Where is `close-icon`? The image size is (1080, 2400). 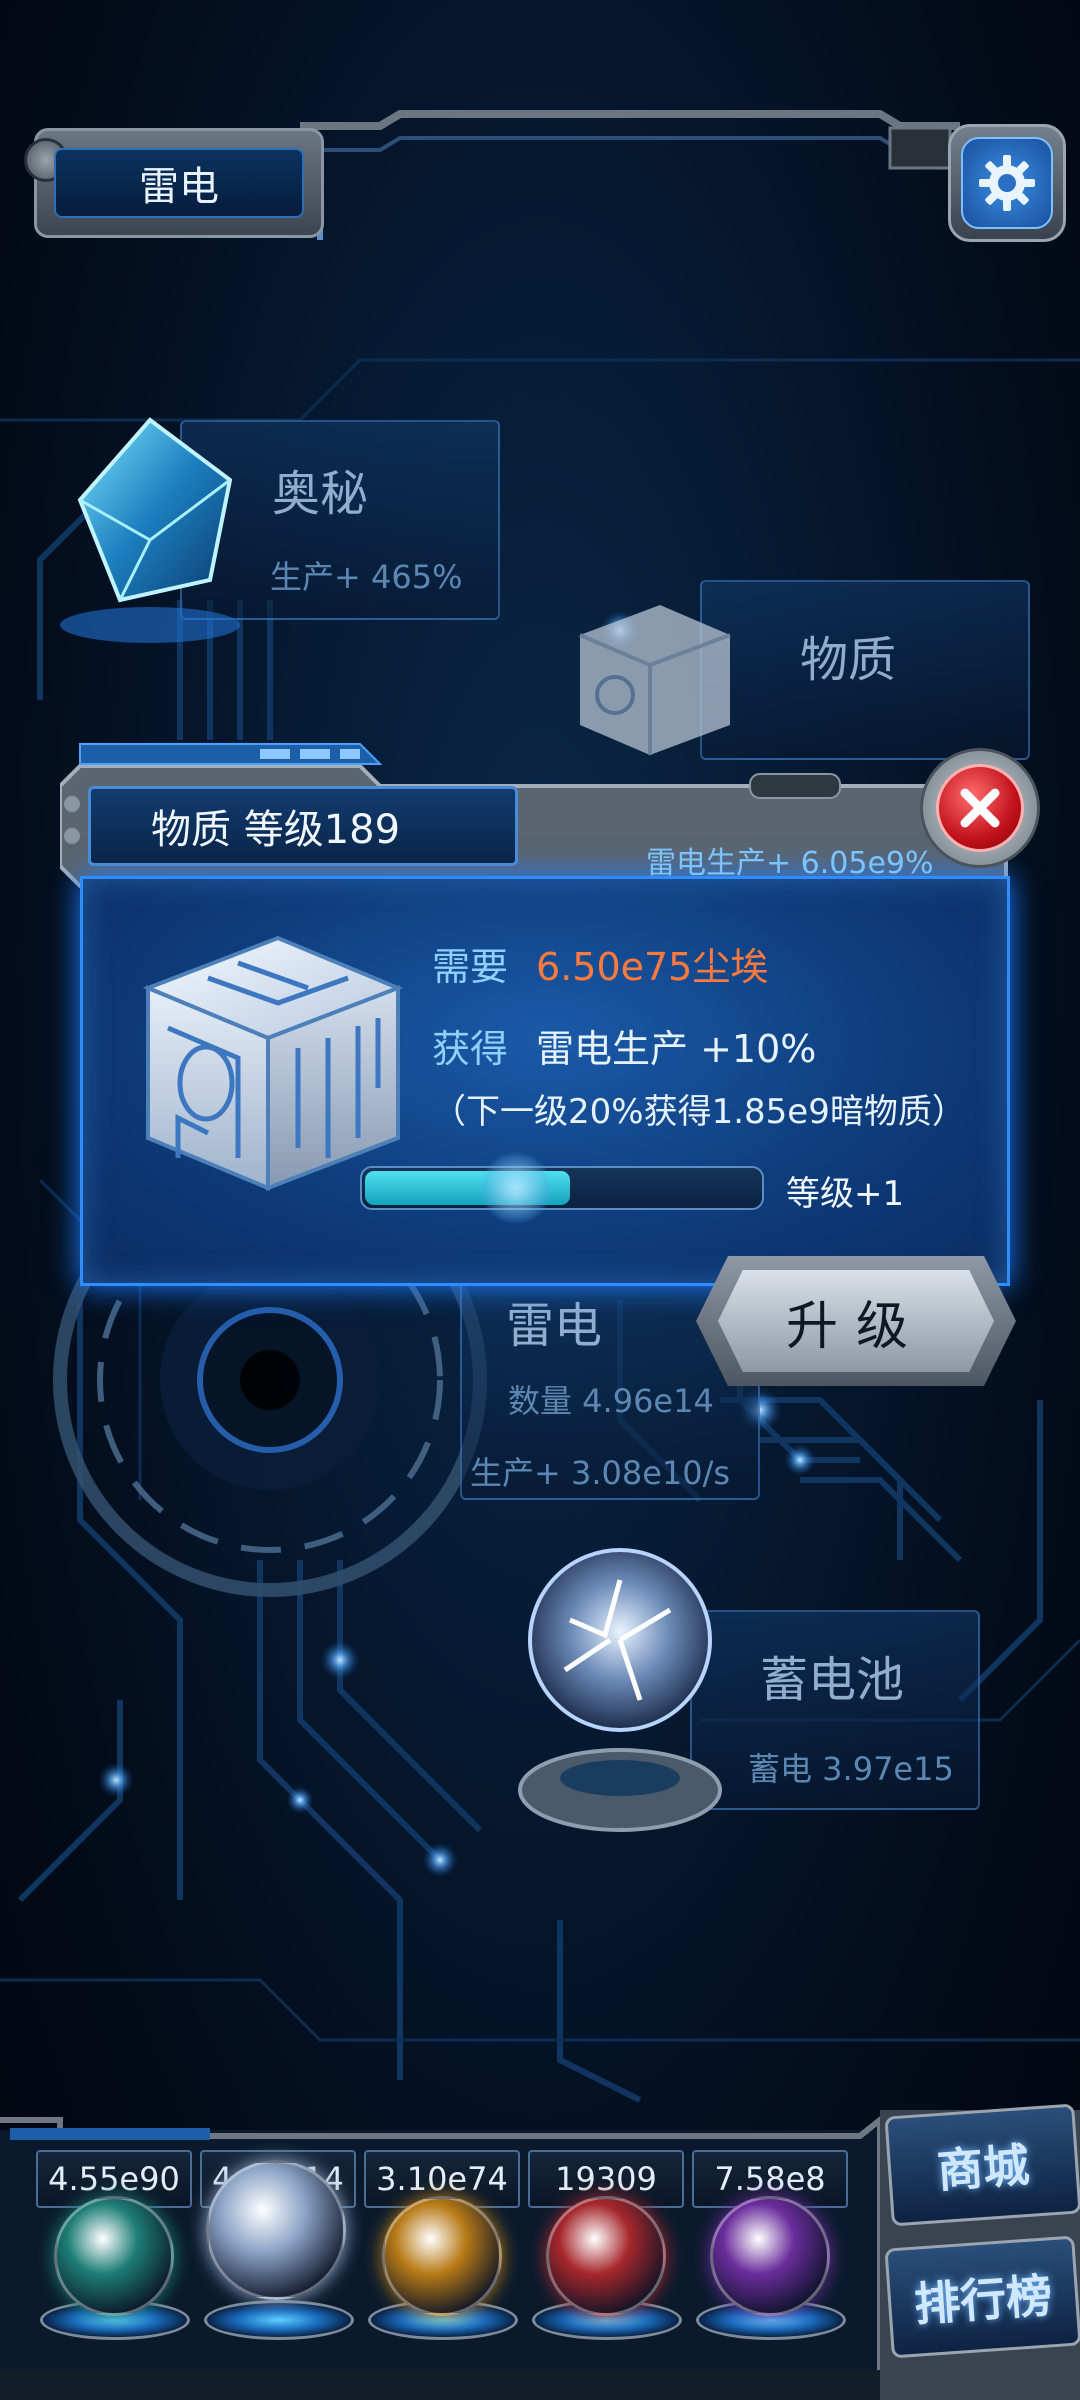
close-icon is located at coordinates (980, 808).